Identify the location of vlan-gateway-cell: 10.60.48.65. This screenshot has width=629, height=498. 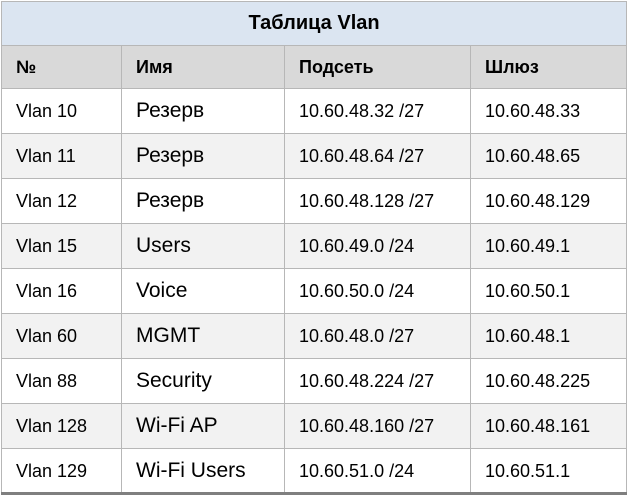
(548, 156).